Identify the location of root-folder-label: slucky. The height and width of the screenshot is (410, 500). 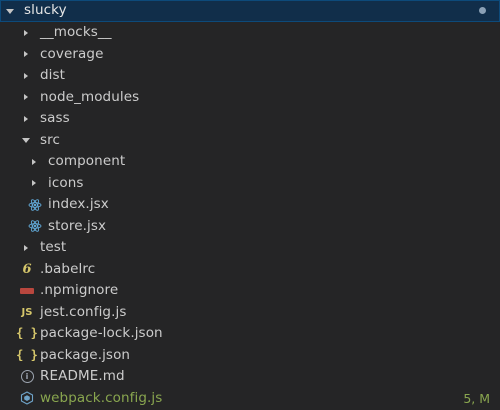
(45, 10).